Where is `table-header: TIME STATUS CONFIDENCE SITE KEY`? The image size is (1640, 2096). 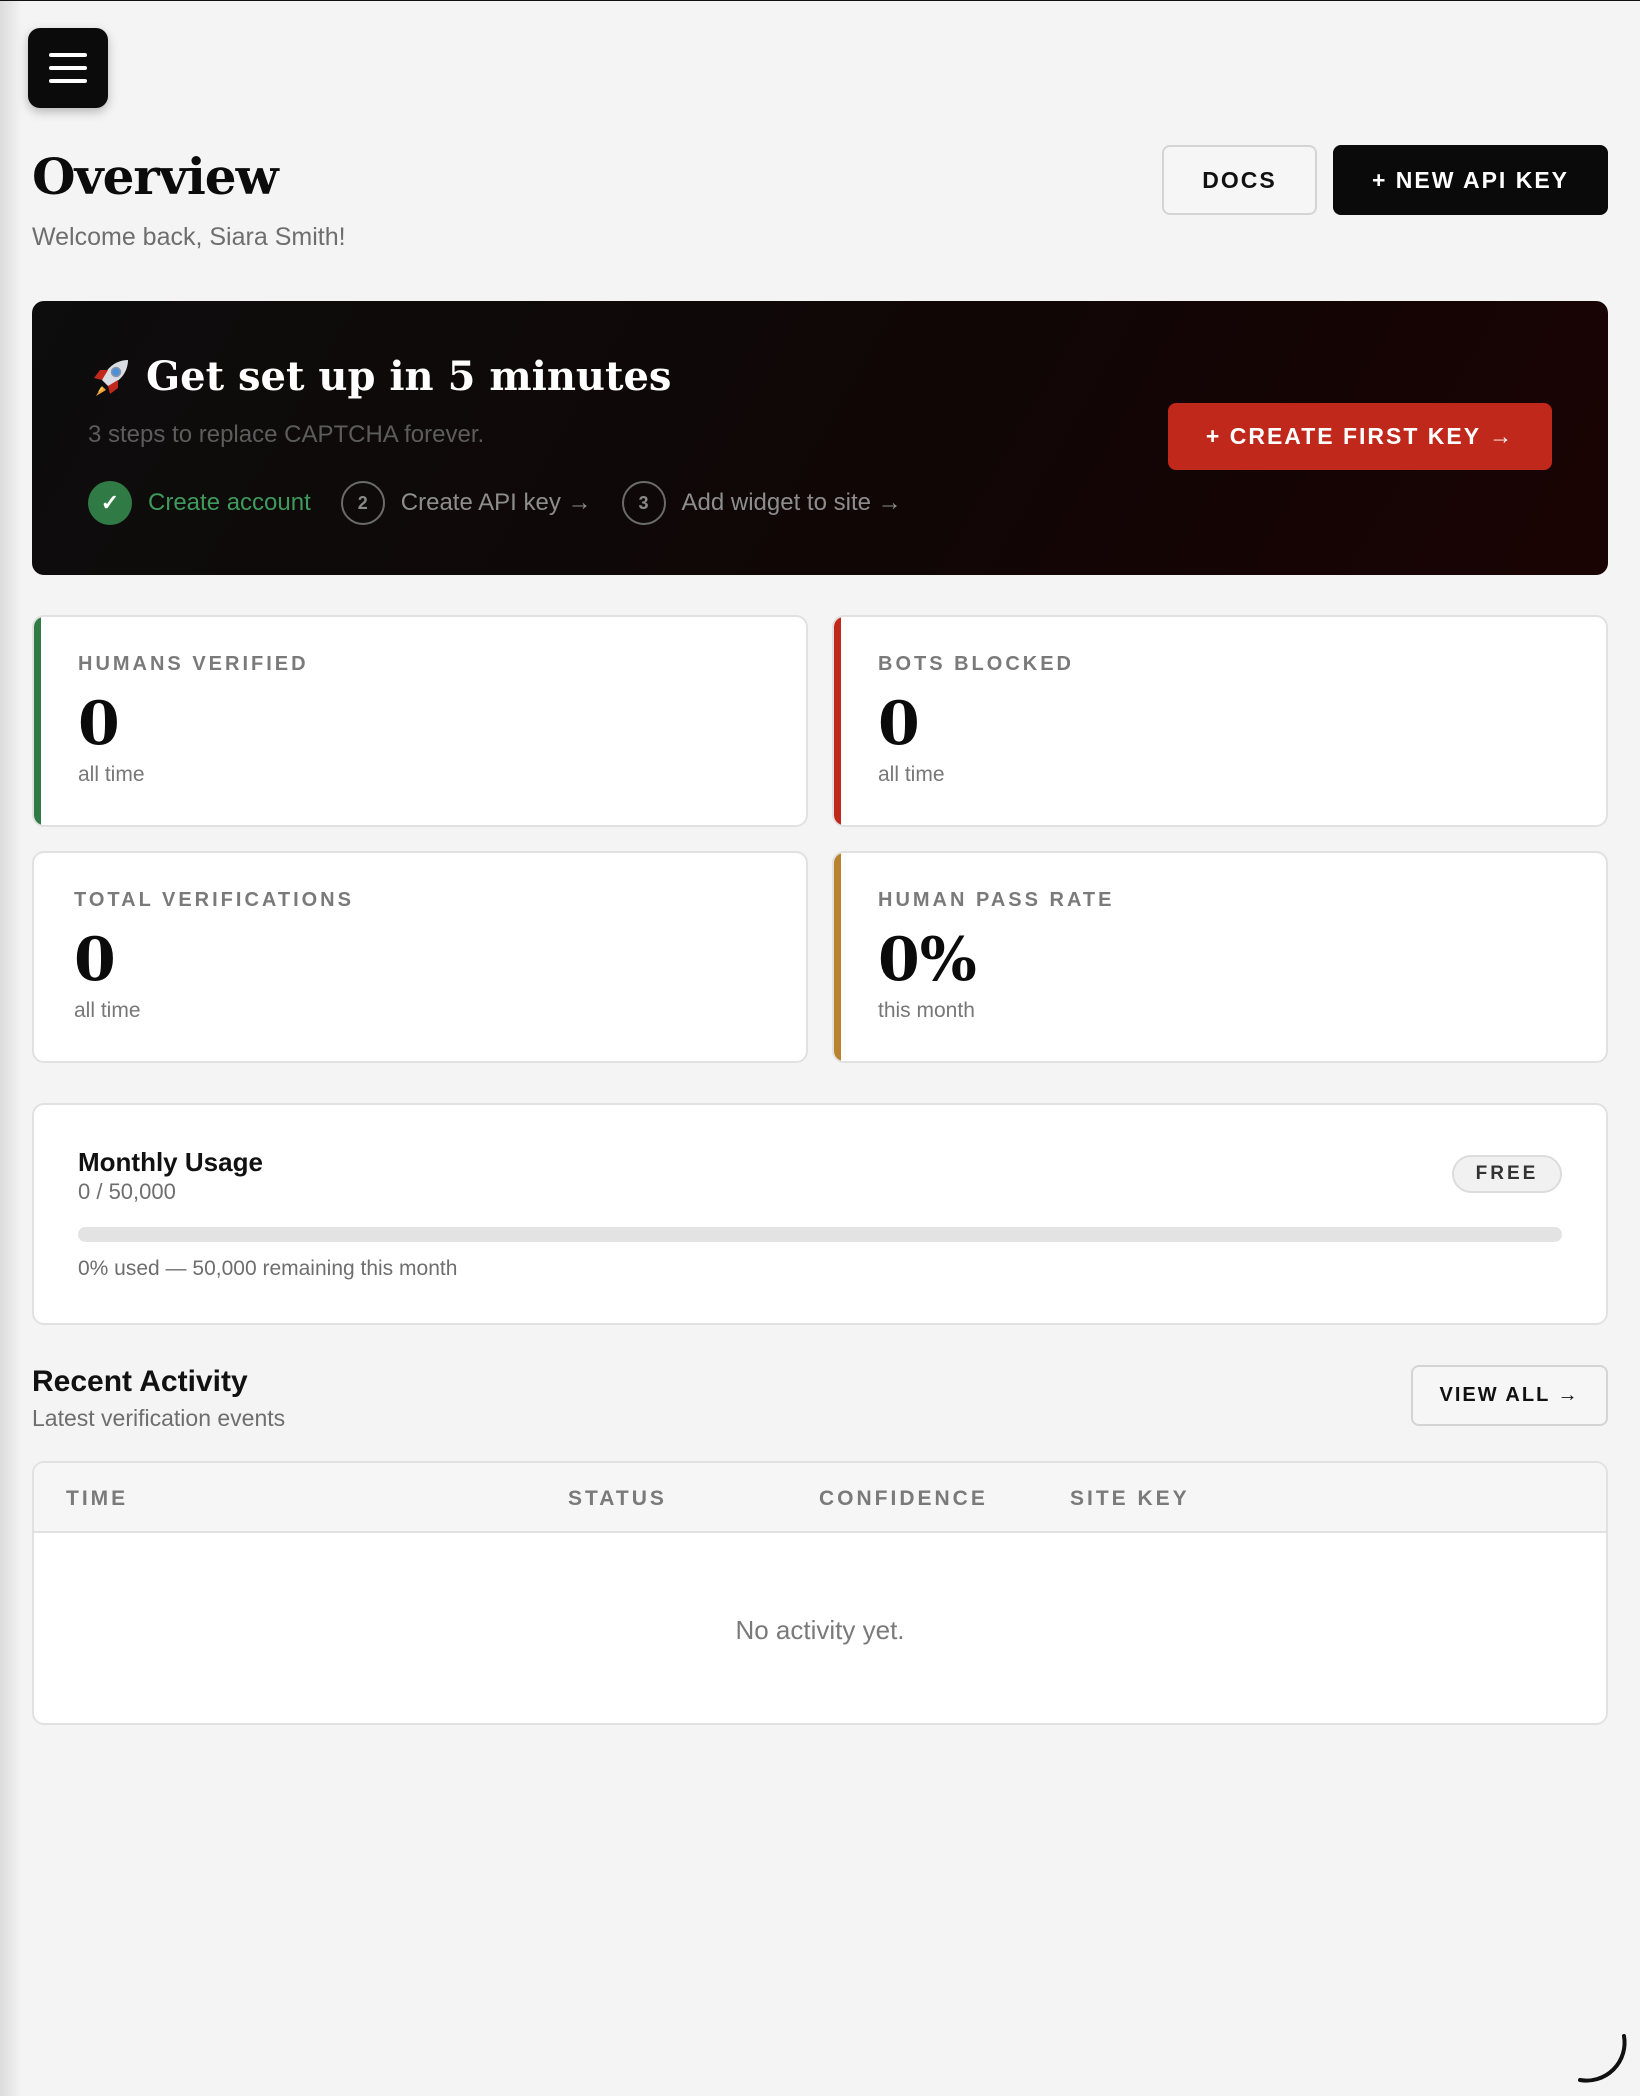 table-header: TIME STATUS CONFIDENCE SITE KEY is located at coordinates (820, 1498).